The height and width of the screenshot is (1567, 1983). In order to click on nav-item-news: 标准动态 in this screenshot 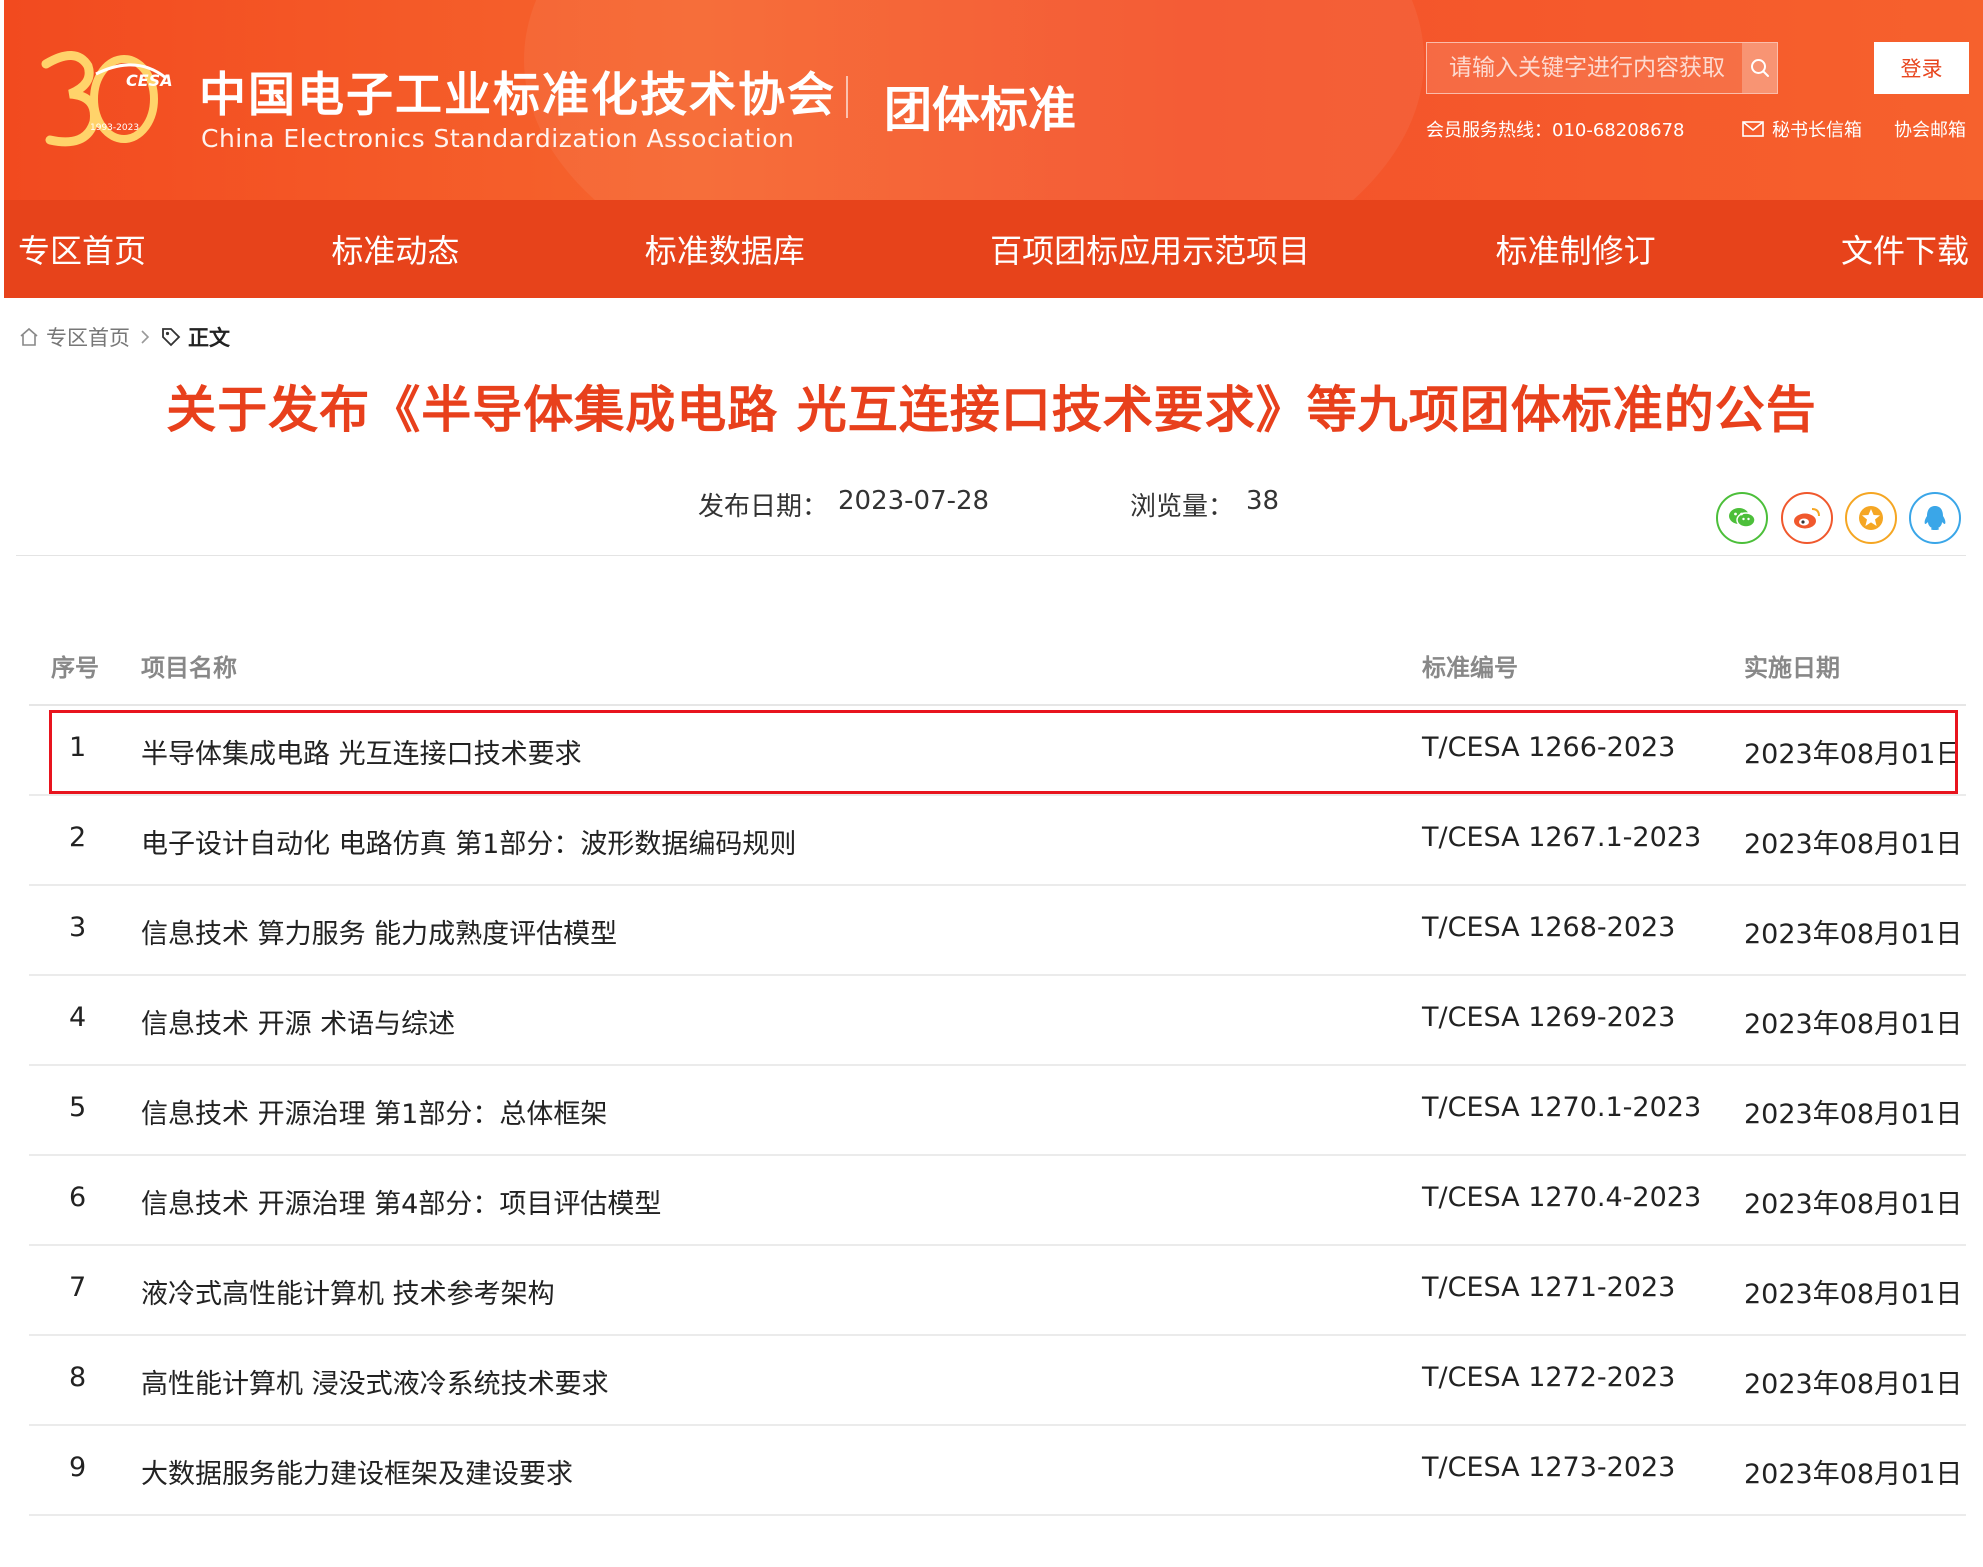, I will do `click(395, 249)`.